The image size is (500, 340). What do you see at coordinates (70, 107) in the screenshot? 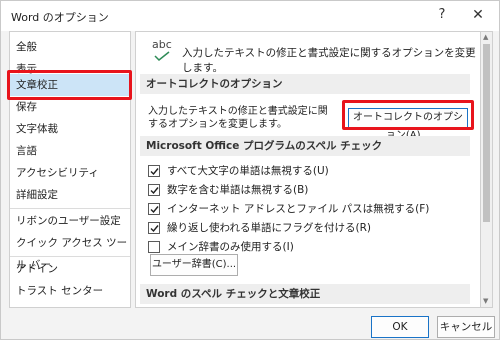
I see `sidebar-item-save: 保存` at bounding box center [70, 107].